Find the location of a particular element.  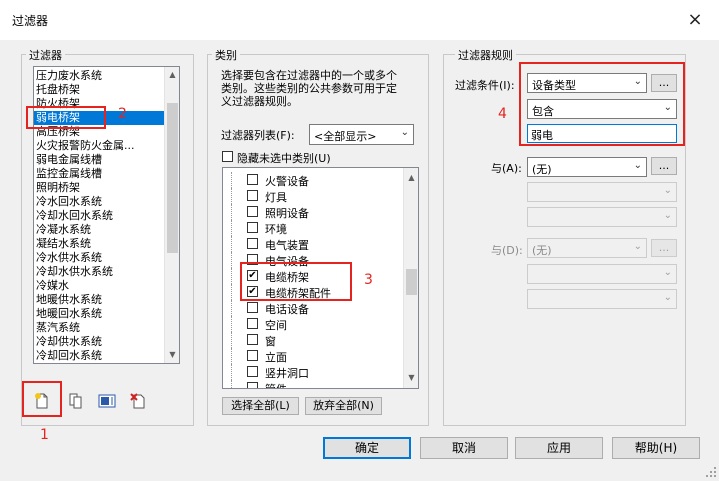

clear-all-button: 放弃全部(N) is located at coordinates (343, 406).